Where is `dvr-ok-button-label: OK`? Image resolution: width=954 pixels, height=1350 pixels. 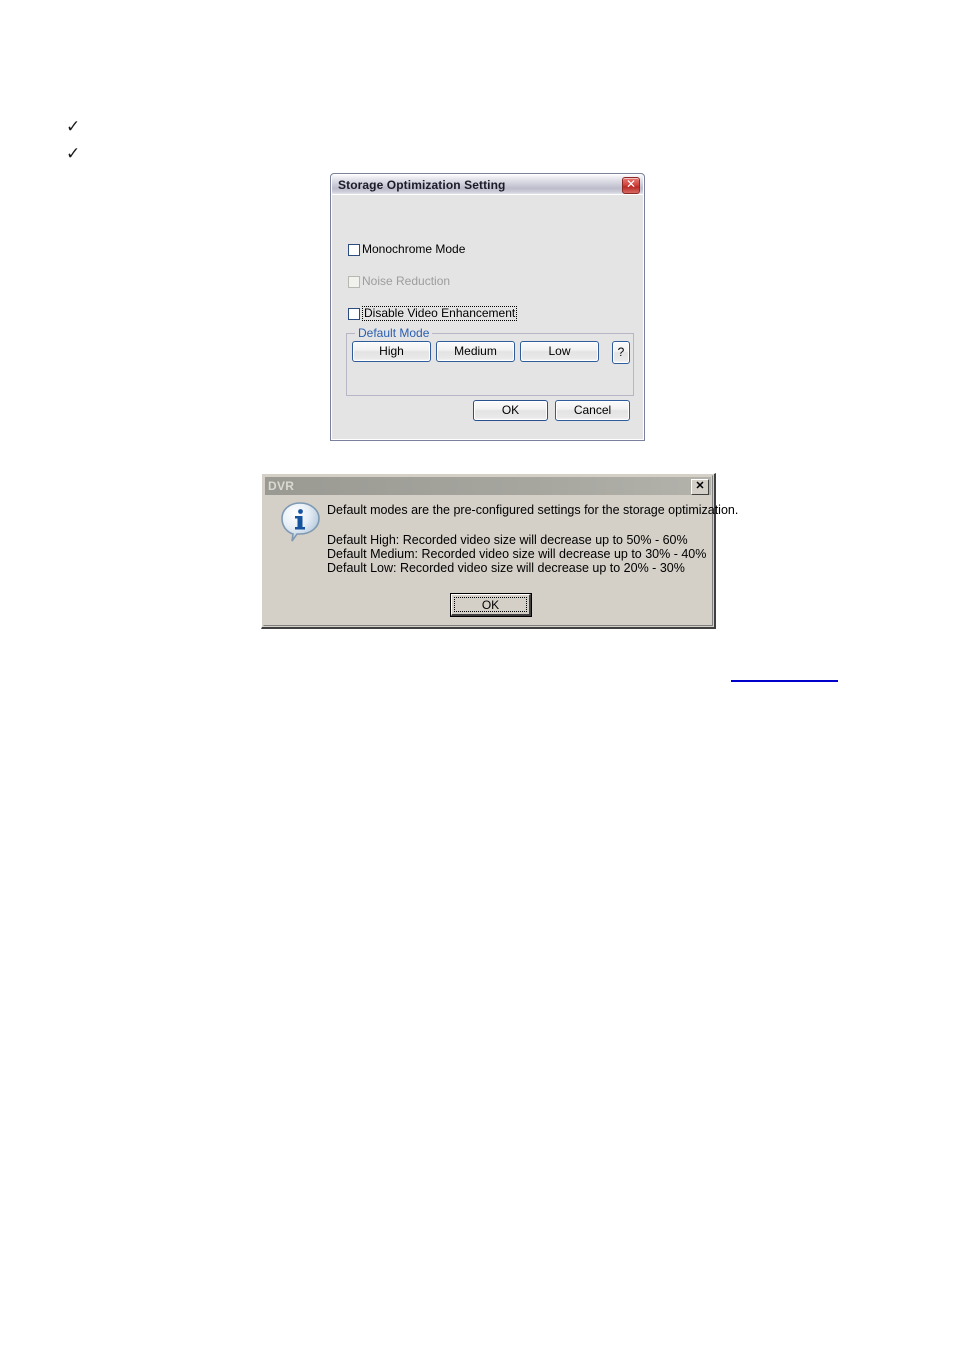 dvr-ok-button-label: OK is located at coordinates (490, 604).